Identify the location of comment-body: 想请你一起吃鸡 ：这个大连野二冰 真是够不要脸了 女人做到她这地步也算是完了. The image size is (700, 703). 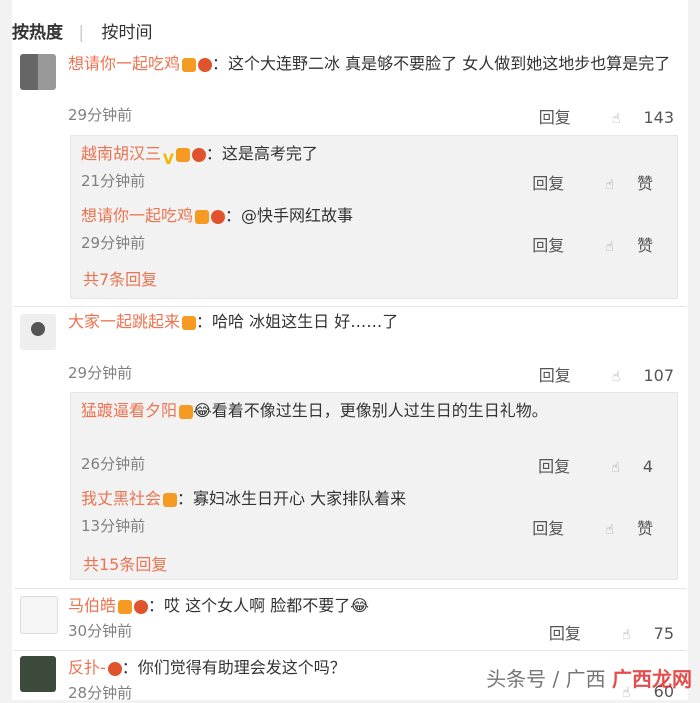
(371, 64).